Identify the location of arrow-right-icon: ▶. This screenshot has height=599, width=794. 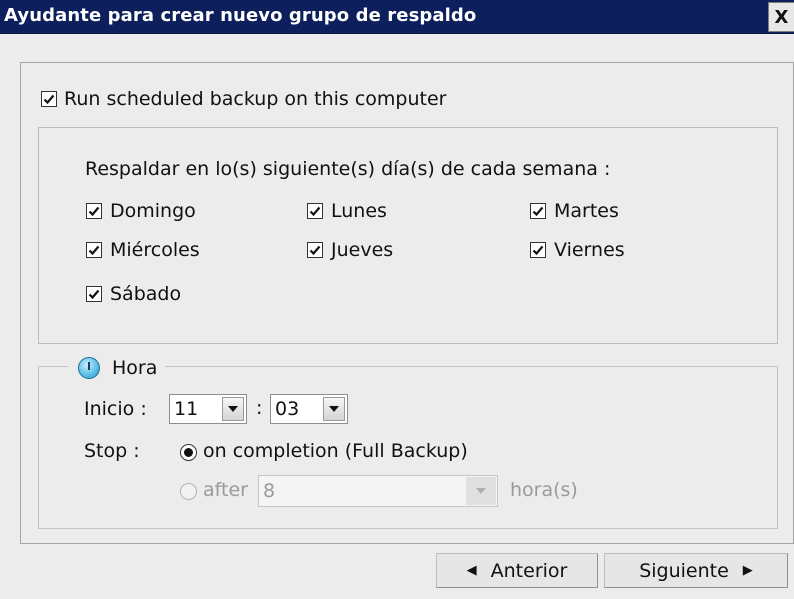
(747, 570).